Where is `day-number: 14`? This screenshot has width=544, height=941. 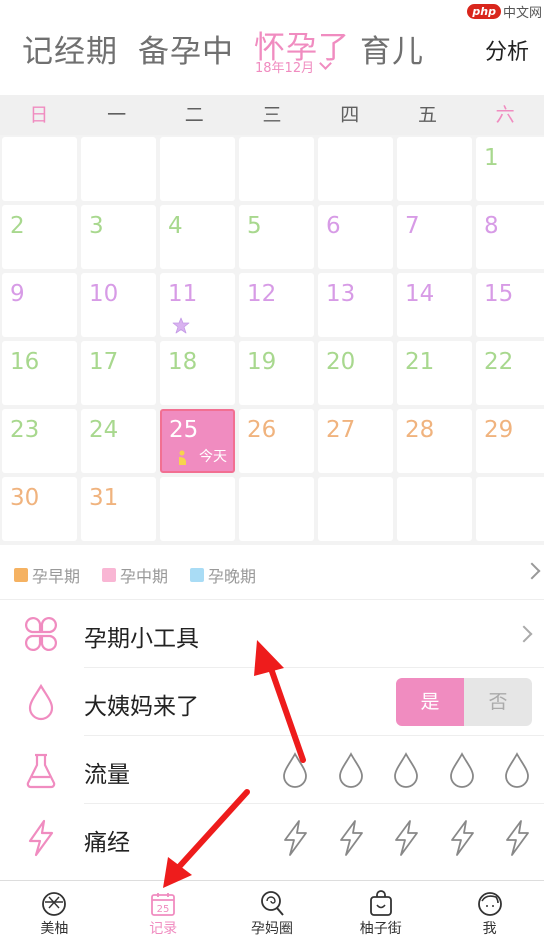
day-number: 14 is located at coordinates (420, 294).